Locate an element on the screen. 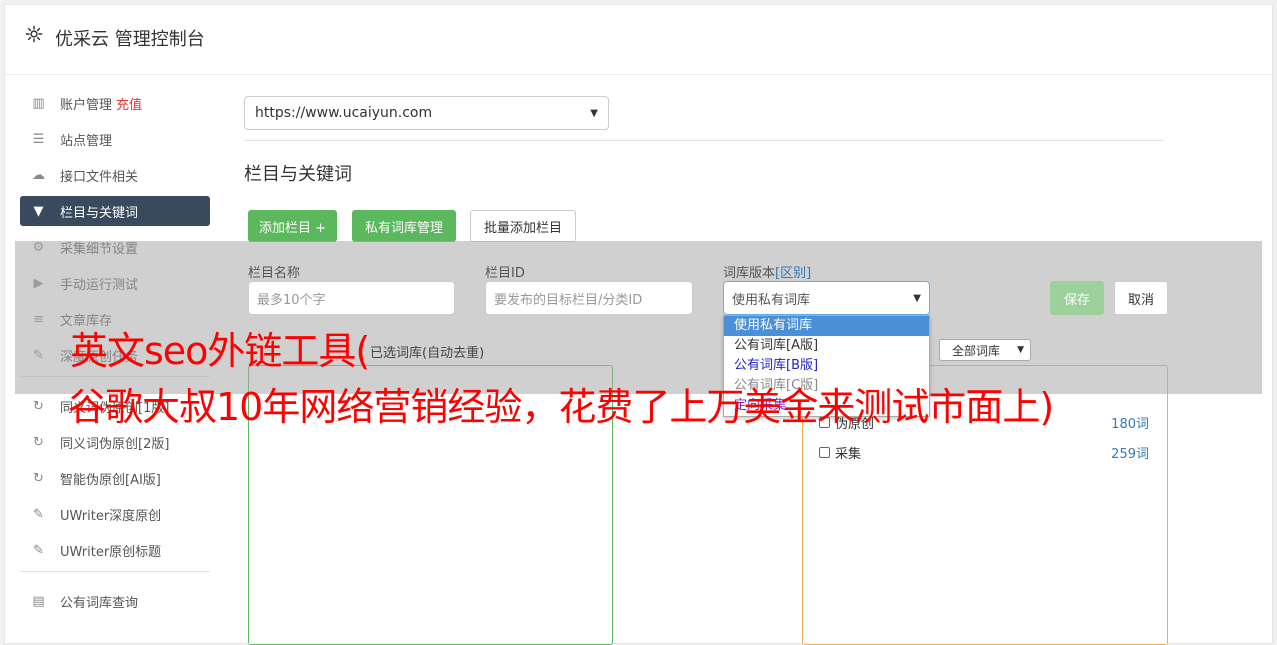 This screenshot has width=1277, height=645. sidebar-item-label: 智能伪原创[AI版] is located at coordinates (110, 480).